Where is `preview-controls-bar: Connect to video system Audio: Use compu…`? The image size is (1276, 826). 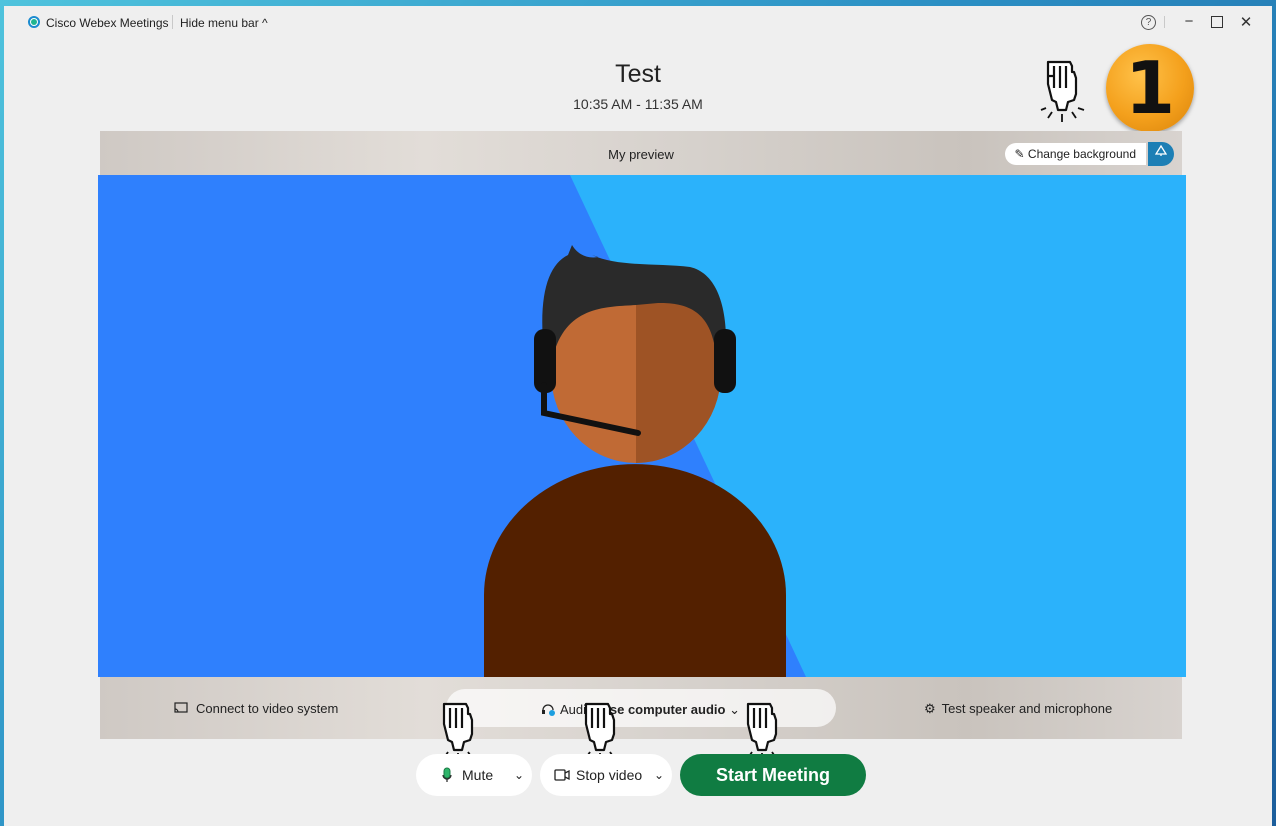
preview-controls-bar: Connect to video system Audio: Use compu… is located at coordinates (641, 708).